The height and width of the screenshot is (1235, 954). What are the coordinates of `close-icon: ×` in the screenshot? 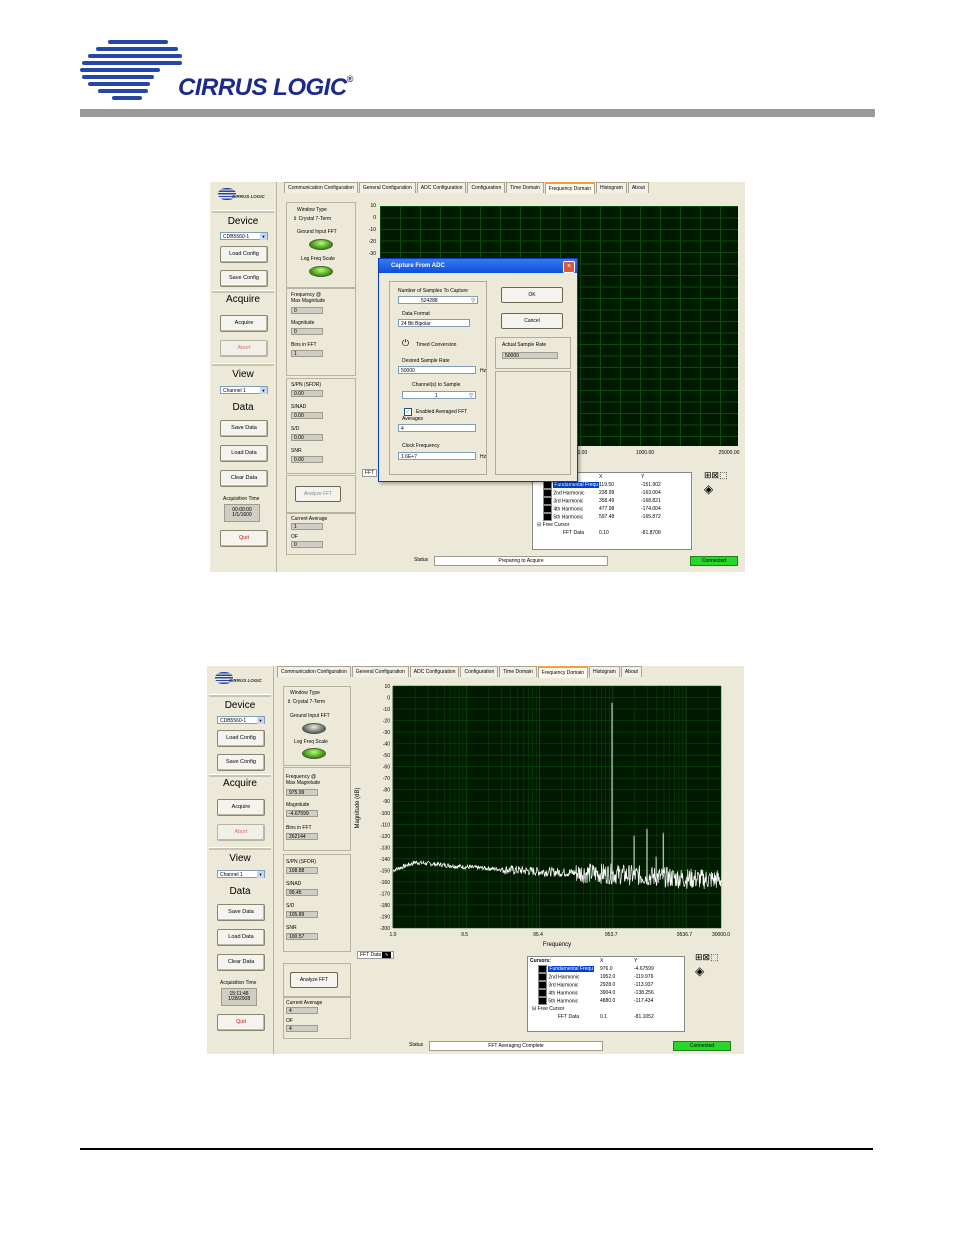 It's located at (569, 267).